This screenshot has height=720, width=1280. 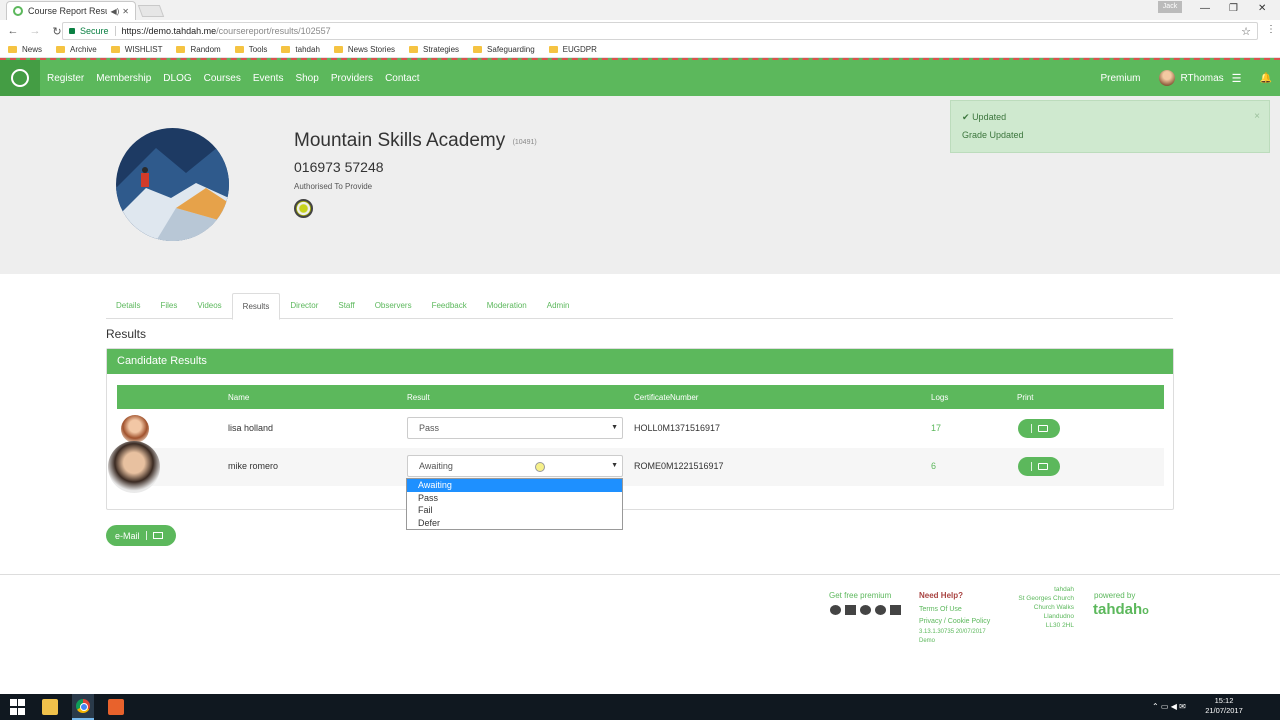 What do you see at coordinates (123, 78) in the screenshot?
I see `nav-membership: Membership` at bounding box center [123, 78].